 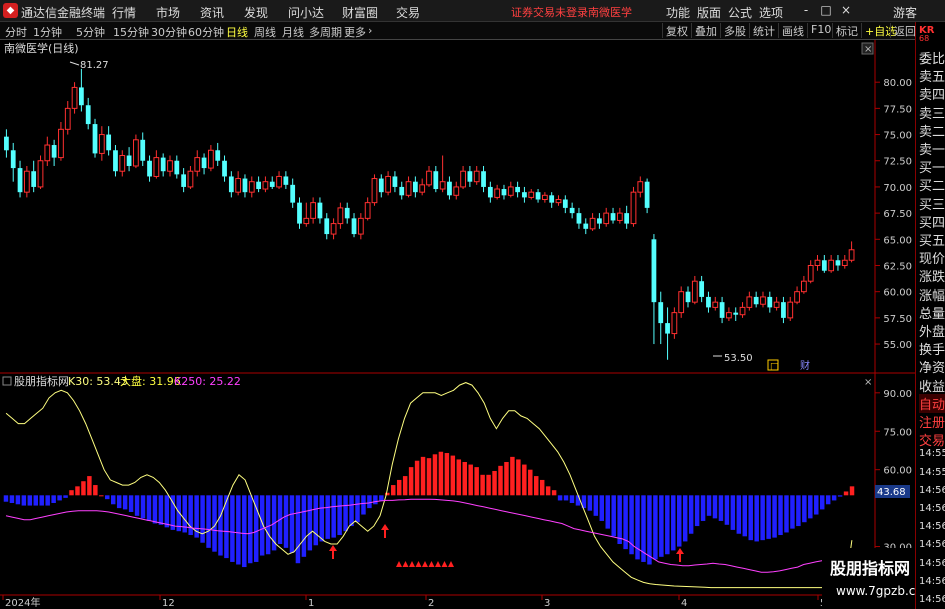 I want to click on menu-market: 市场, so click(x=168, y=12).